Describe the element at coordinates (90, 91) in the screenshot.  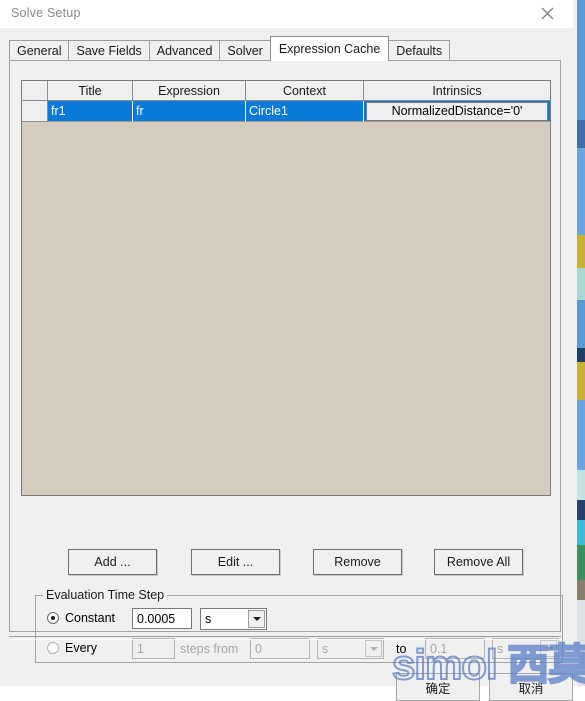
I see `grid-header-title: Title` at that location.